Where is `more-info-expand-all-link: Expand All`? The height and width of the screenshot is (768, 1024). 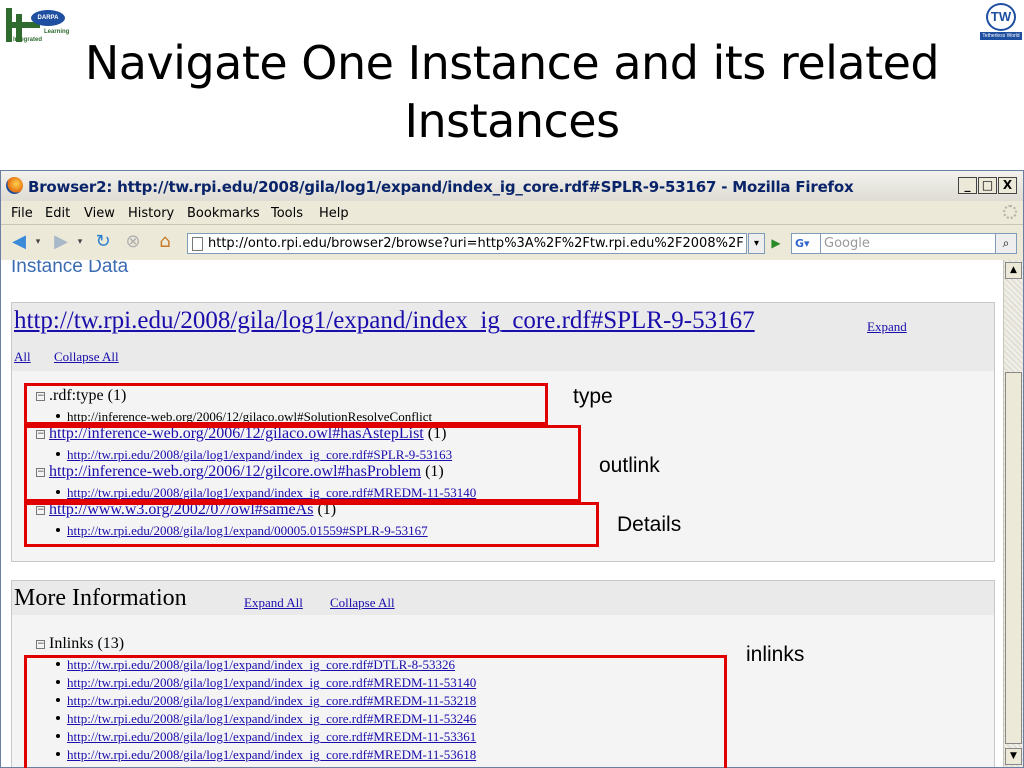
more-info-expand-all-link: Expand All is located at coordinates (273, 603).